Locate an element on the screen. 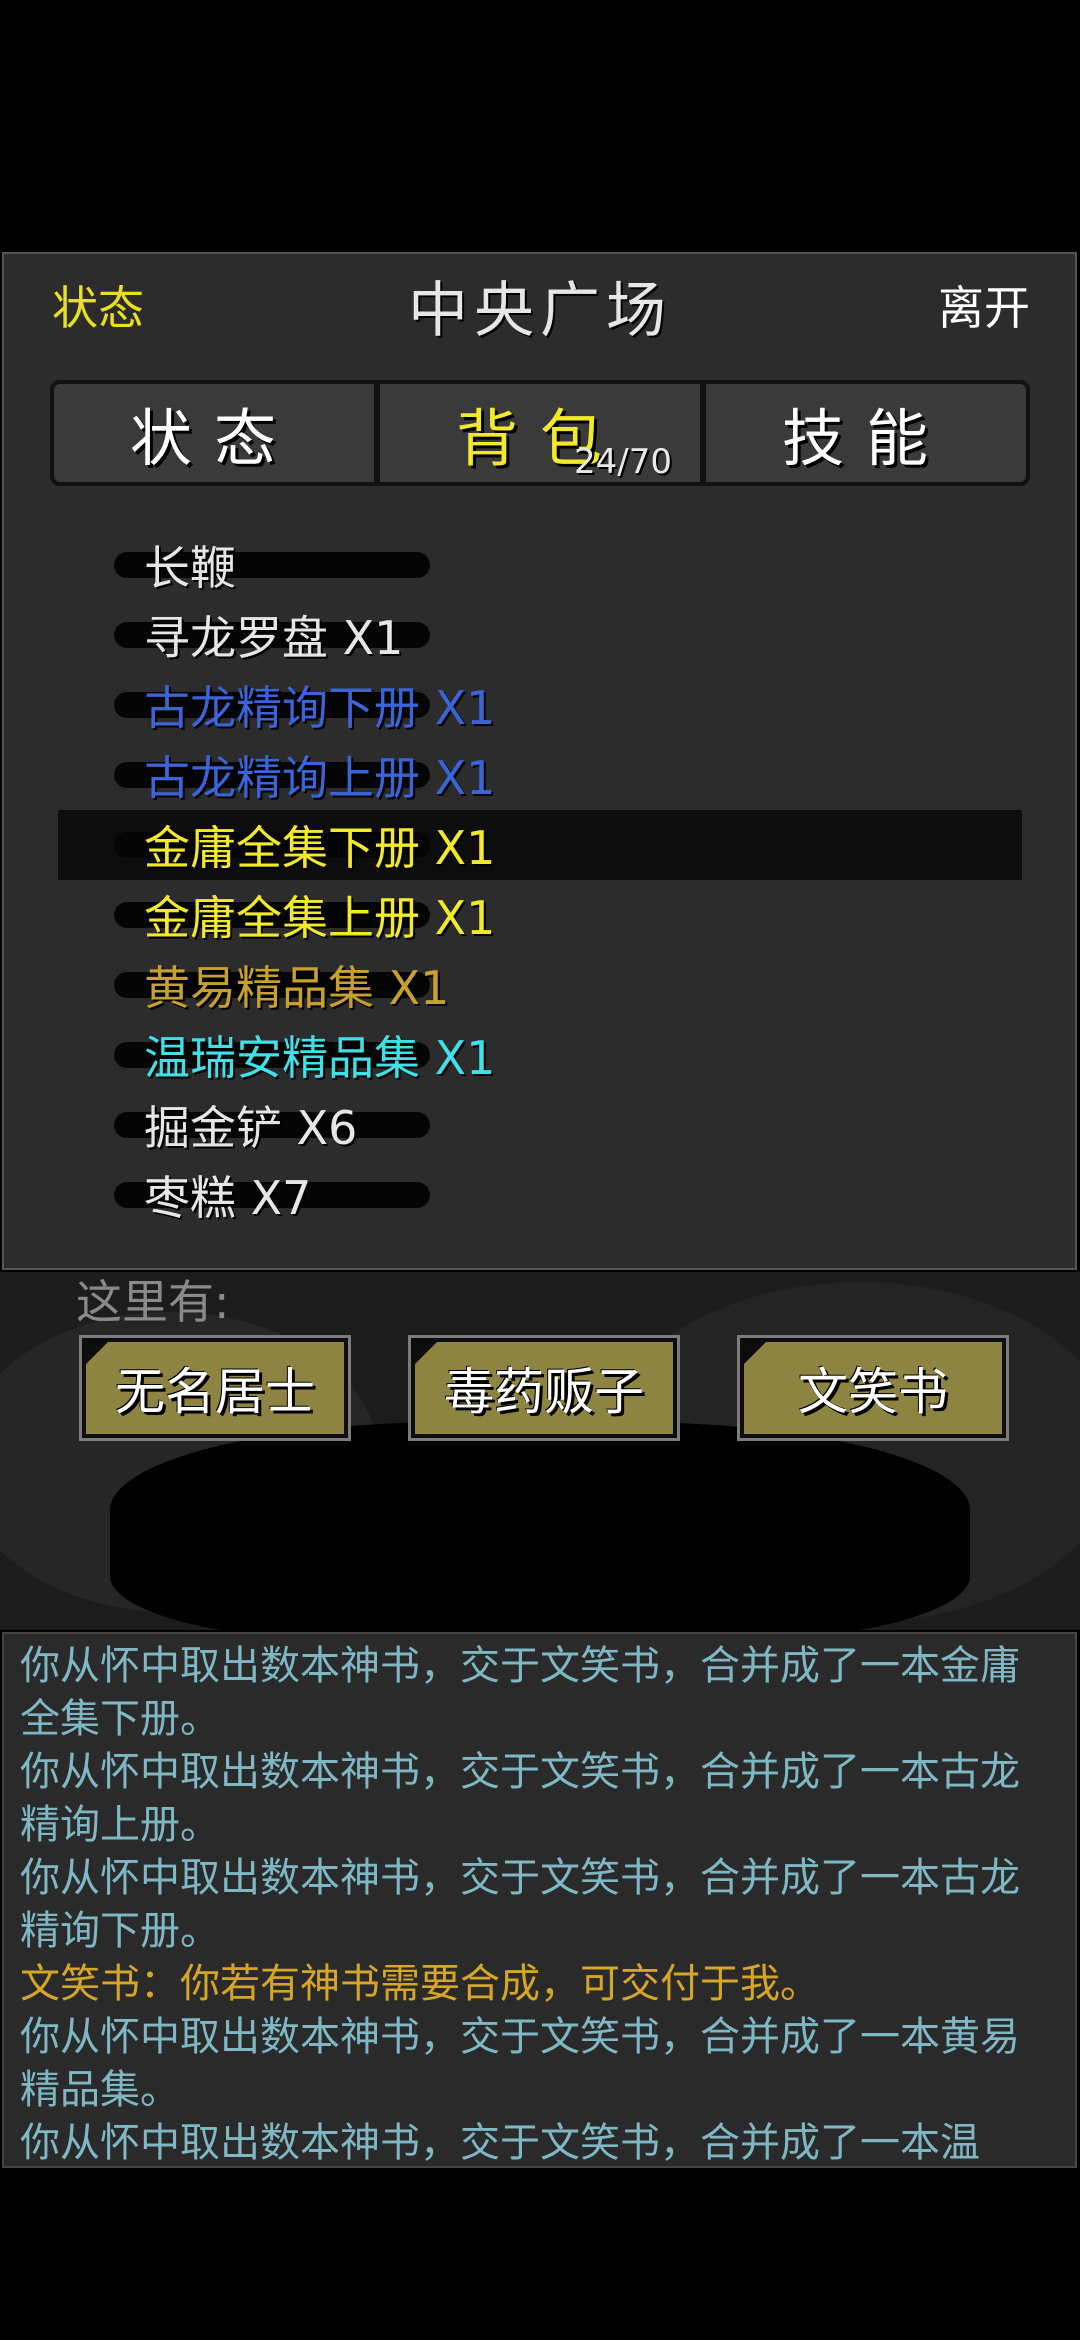 Image resolution: width=1080 pixels, height=2340 pixels. log-line: 你从怀中取出数本神书，交于文笑书，合并成了一本古龙精询上册。 is located at coordinates (520, 1798).